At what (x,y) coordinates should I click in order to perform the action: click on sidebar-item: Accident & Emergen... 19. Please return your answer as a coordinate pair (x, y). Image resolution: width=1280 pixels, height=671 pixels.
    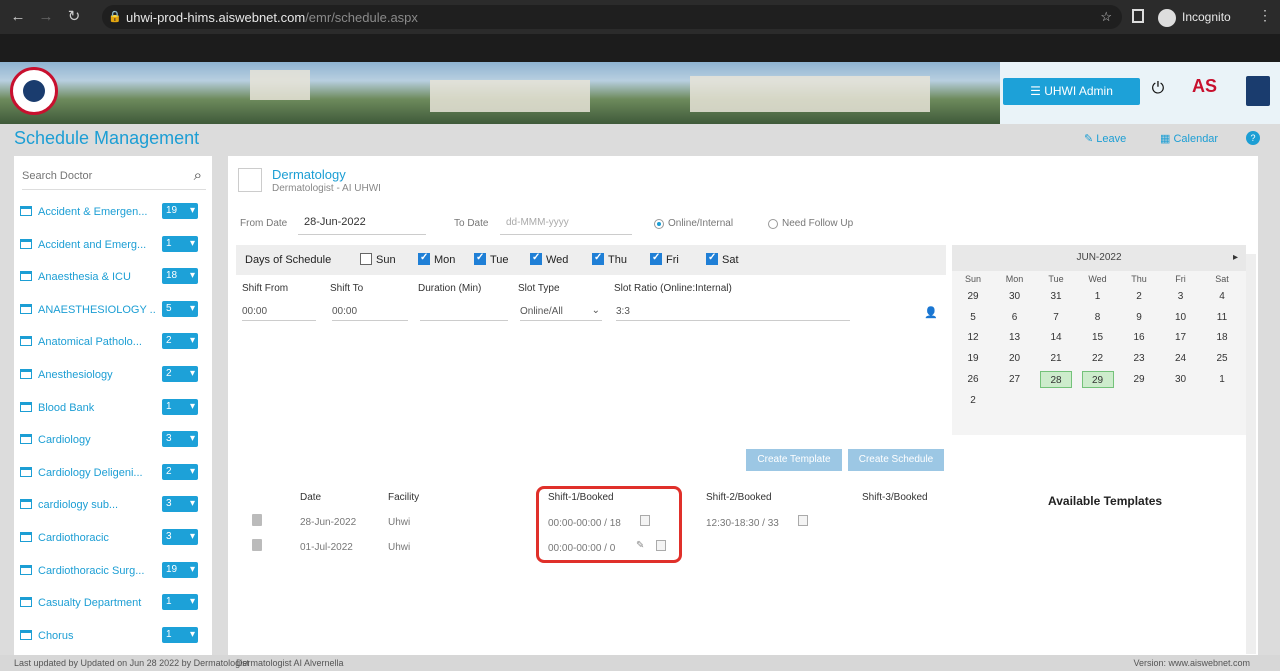
    Looking at the image, I should click on (111, 212).